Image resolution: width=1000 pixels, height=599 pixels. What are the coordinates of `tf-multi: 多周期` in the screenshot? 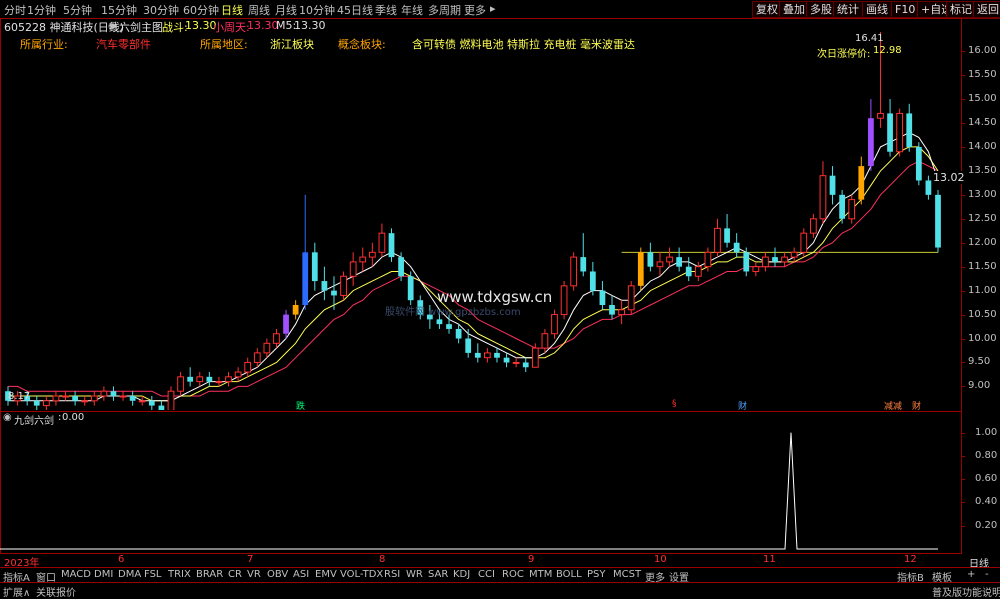 It's located at (444, 10).